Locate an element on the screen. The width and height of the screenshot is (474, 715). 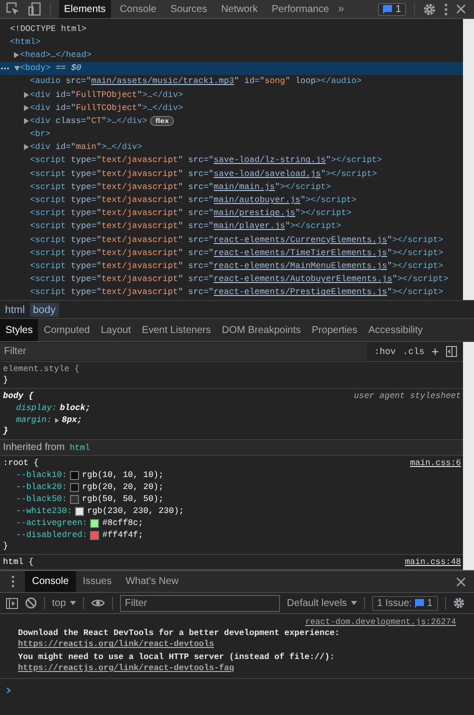
source-link: react-dom.development.js:26274 is located at coordinates (380, 622).